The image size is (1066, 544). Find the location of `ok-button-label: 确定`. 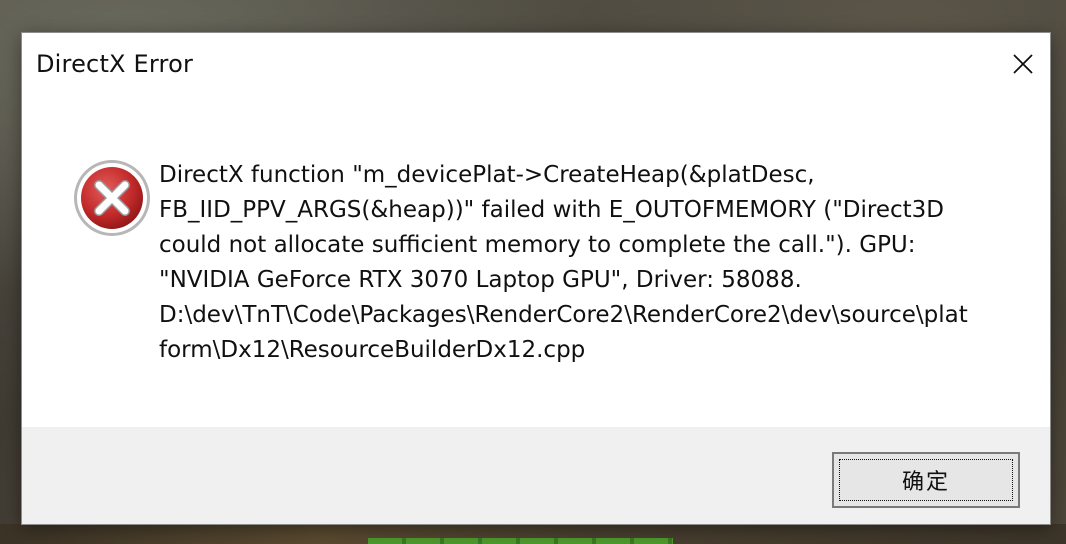

ok-button-label: 确定 is located at coordinates (925, 482).